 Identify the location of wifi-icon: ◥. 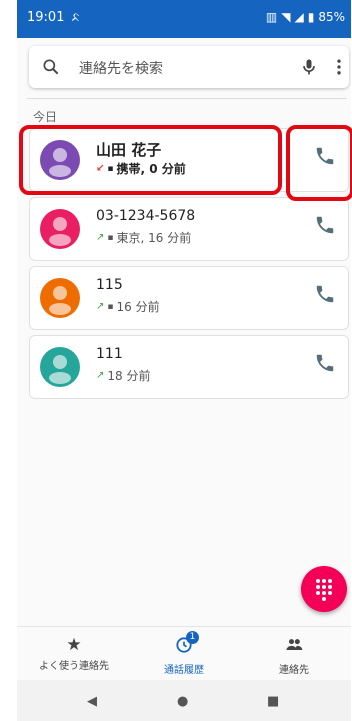
(286, 17).